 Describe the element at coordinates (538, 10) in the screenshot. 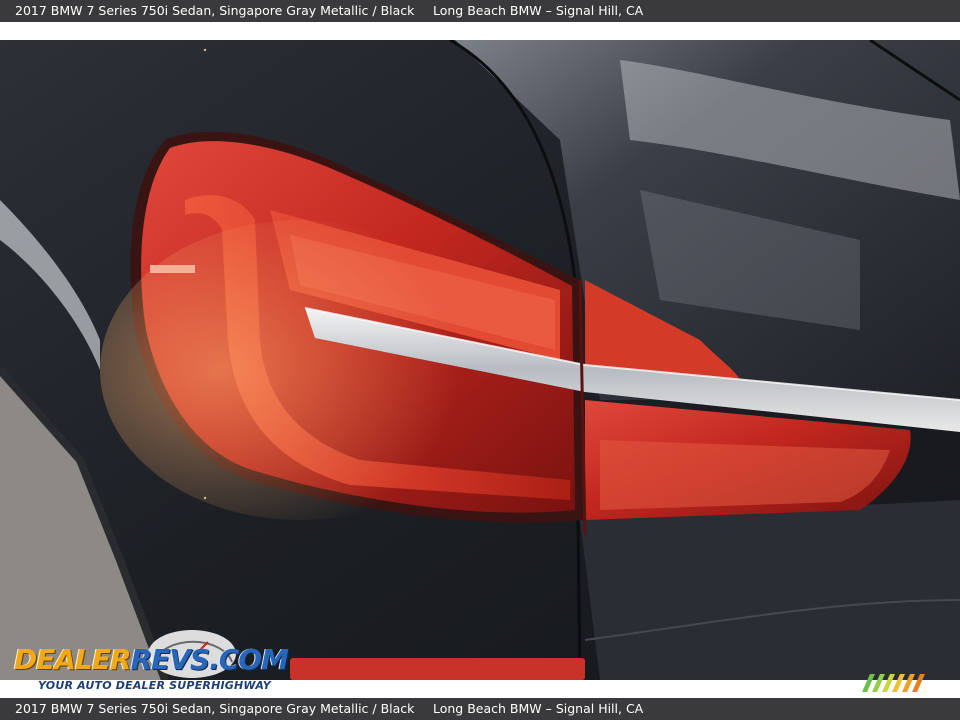

I see `dealer-caption: Long Beach BMW – Signal Hill, CA` at that location.